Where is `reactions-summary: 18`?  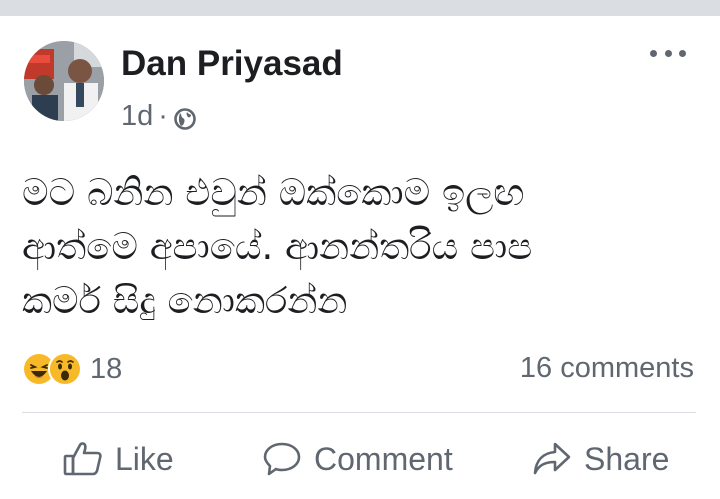
reactions-summary: 18 is located at coordinates (72, 369).